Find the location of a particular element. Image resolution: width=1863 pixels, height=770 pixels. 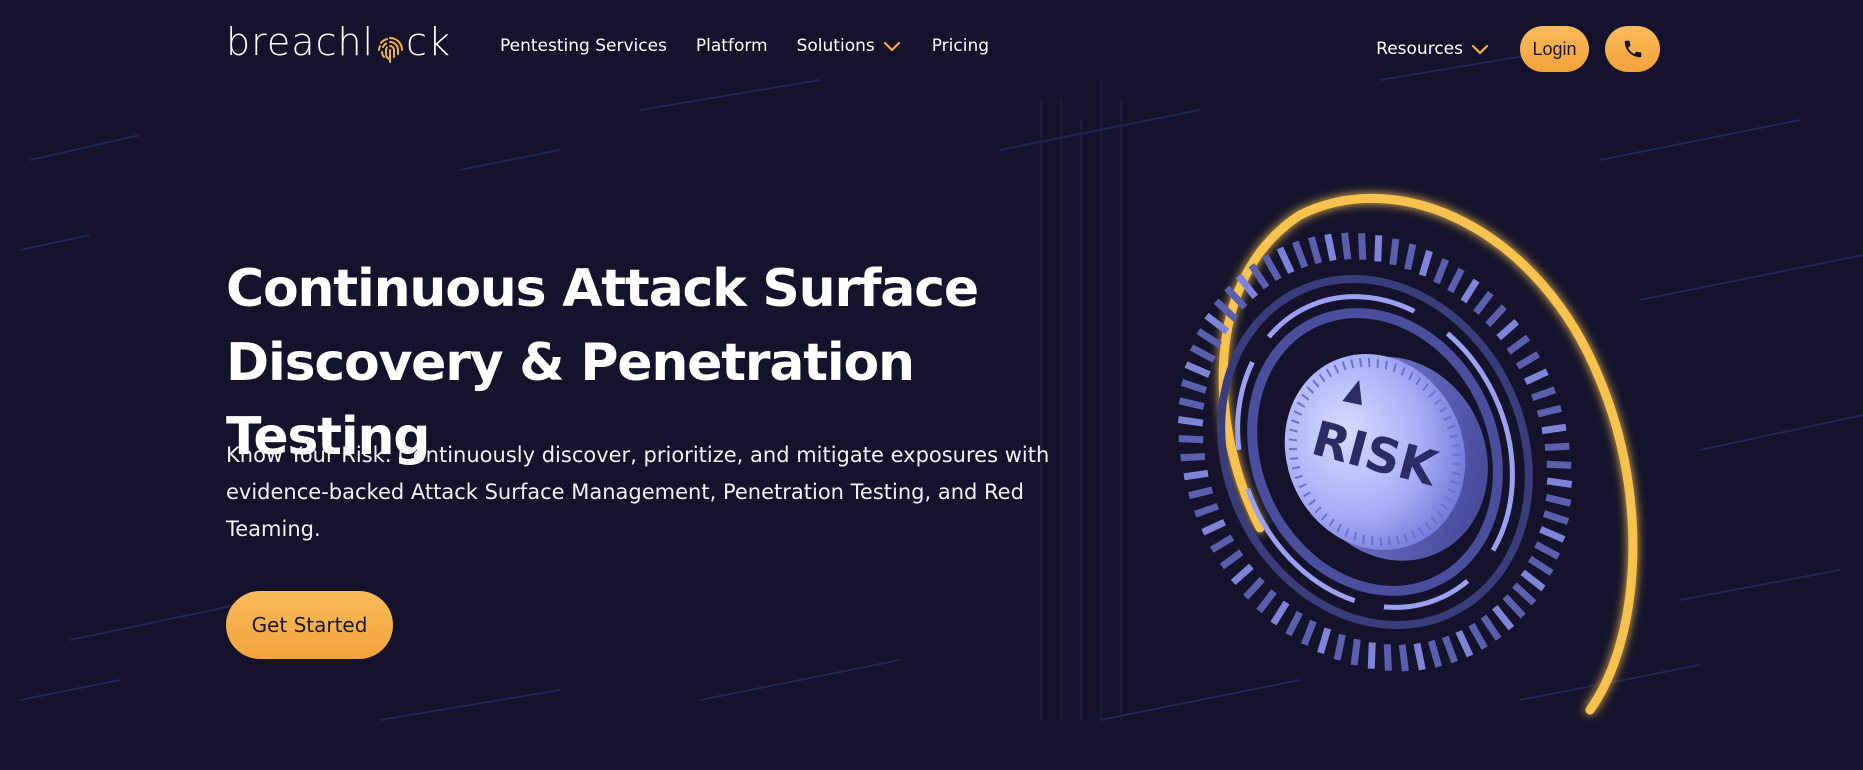

get-started-button: Get Started is located at coordinates (309, 625).